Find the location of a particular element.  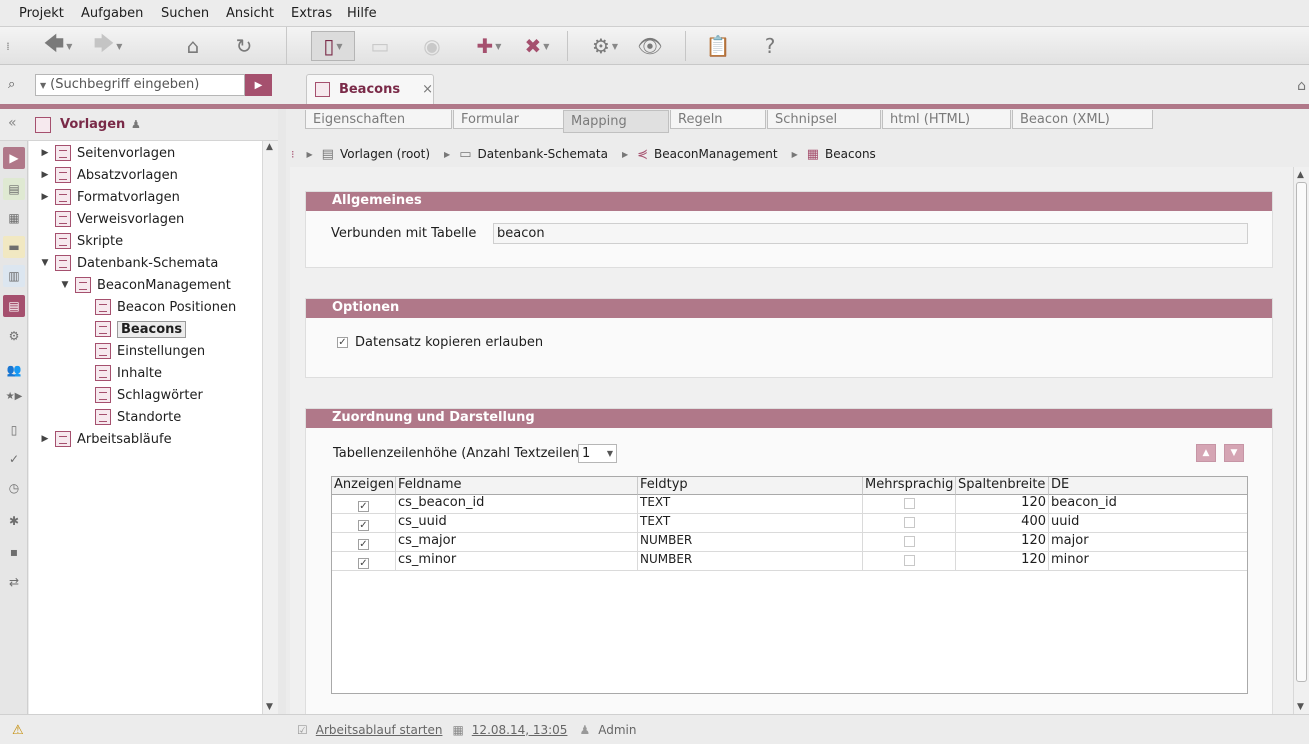

tab-html: html (HTML) is located at coordinates (946, 119).